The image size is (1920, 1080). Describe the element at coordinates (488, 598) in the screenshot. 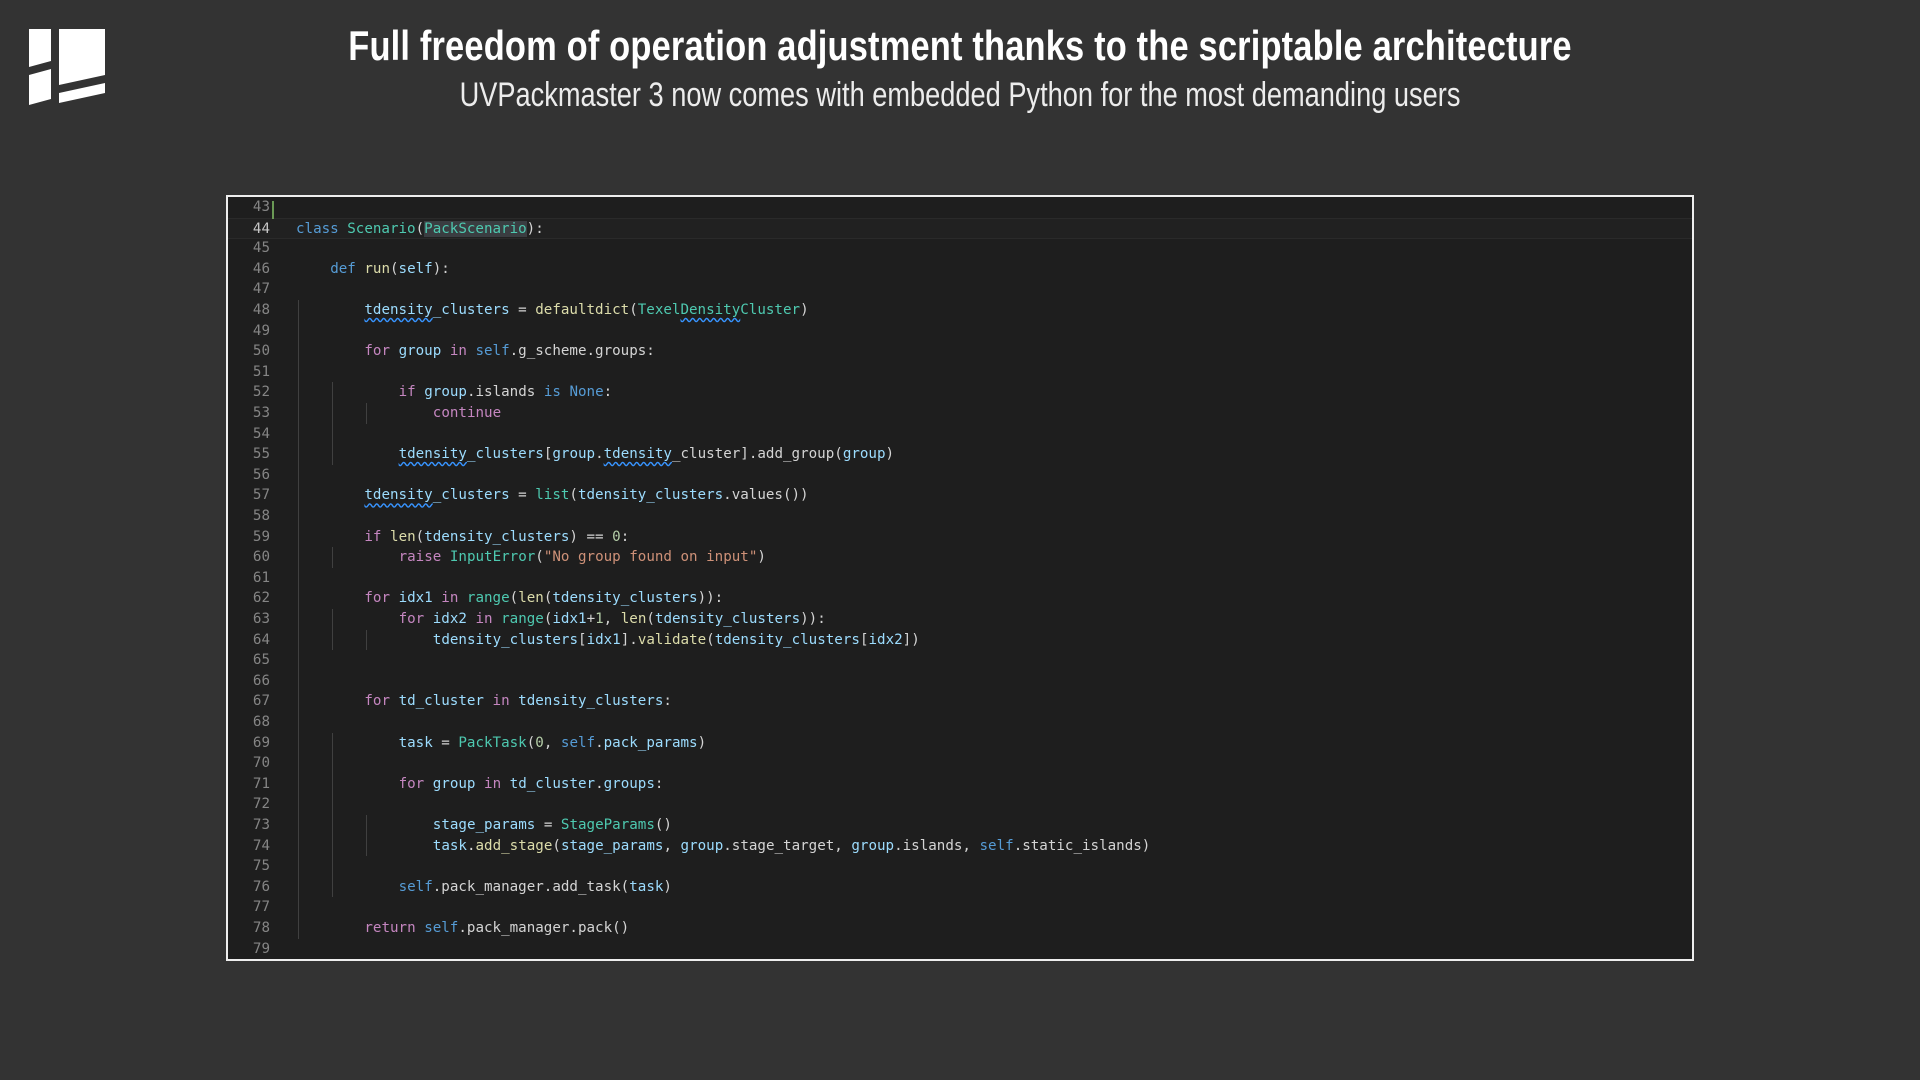

I see `code-token: range` at that location.